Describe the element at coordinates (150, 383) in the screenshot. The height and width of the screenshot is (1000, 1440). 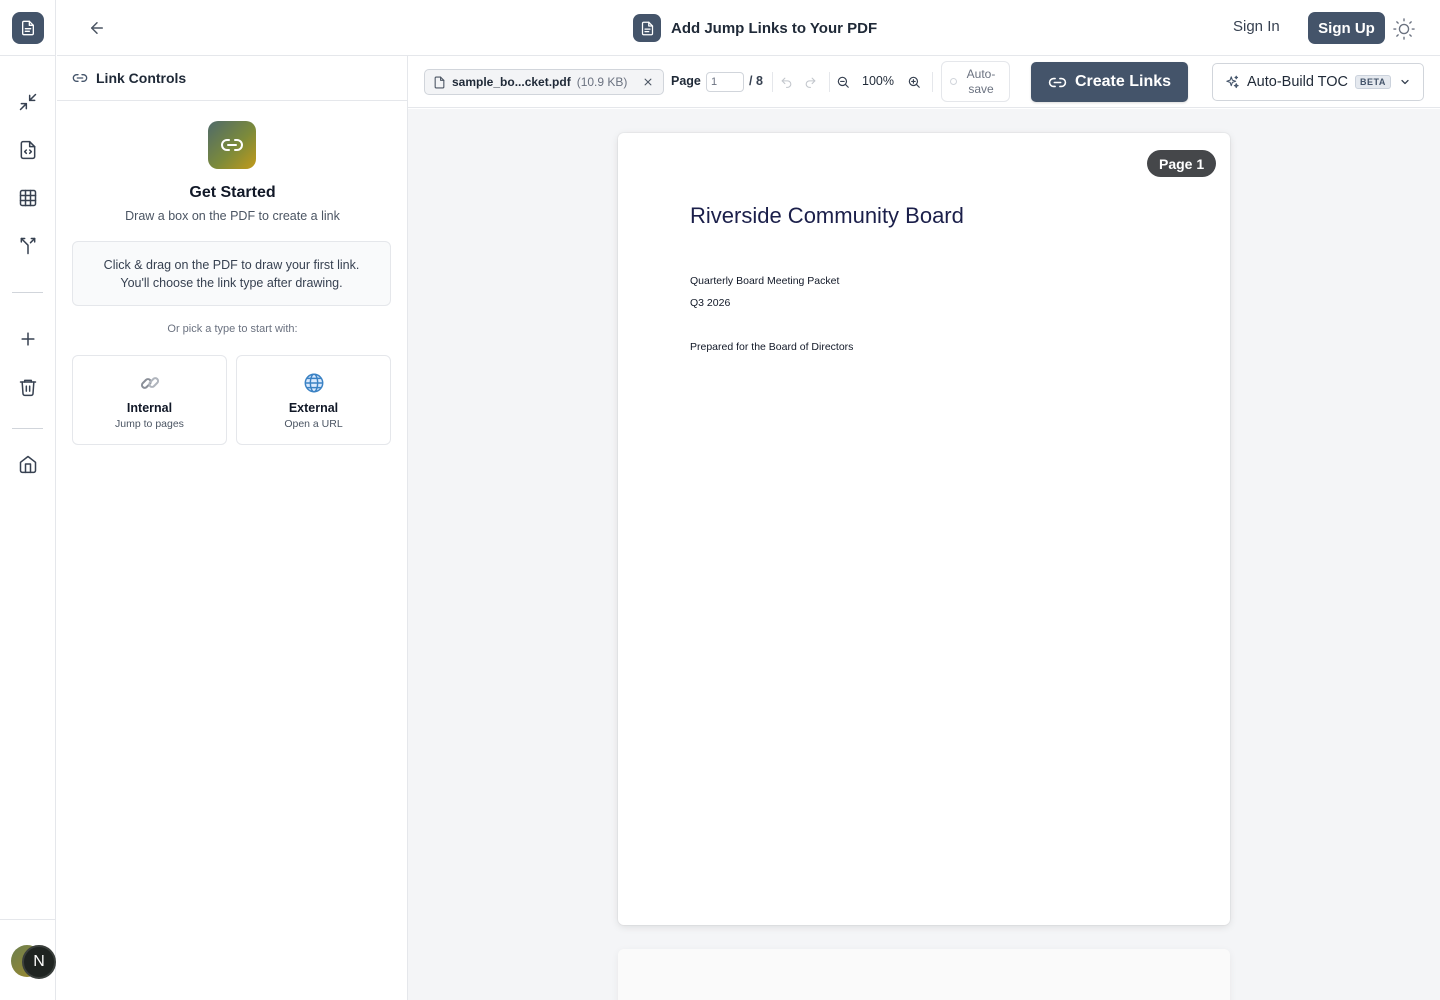
I see `chain-link-icon` at that location.